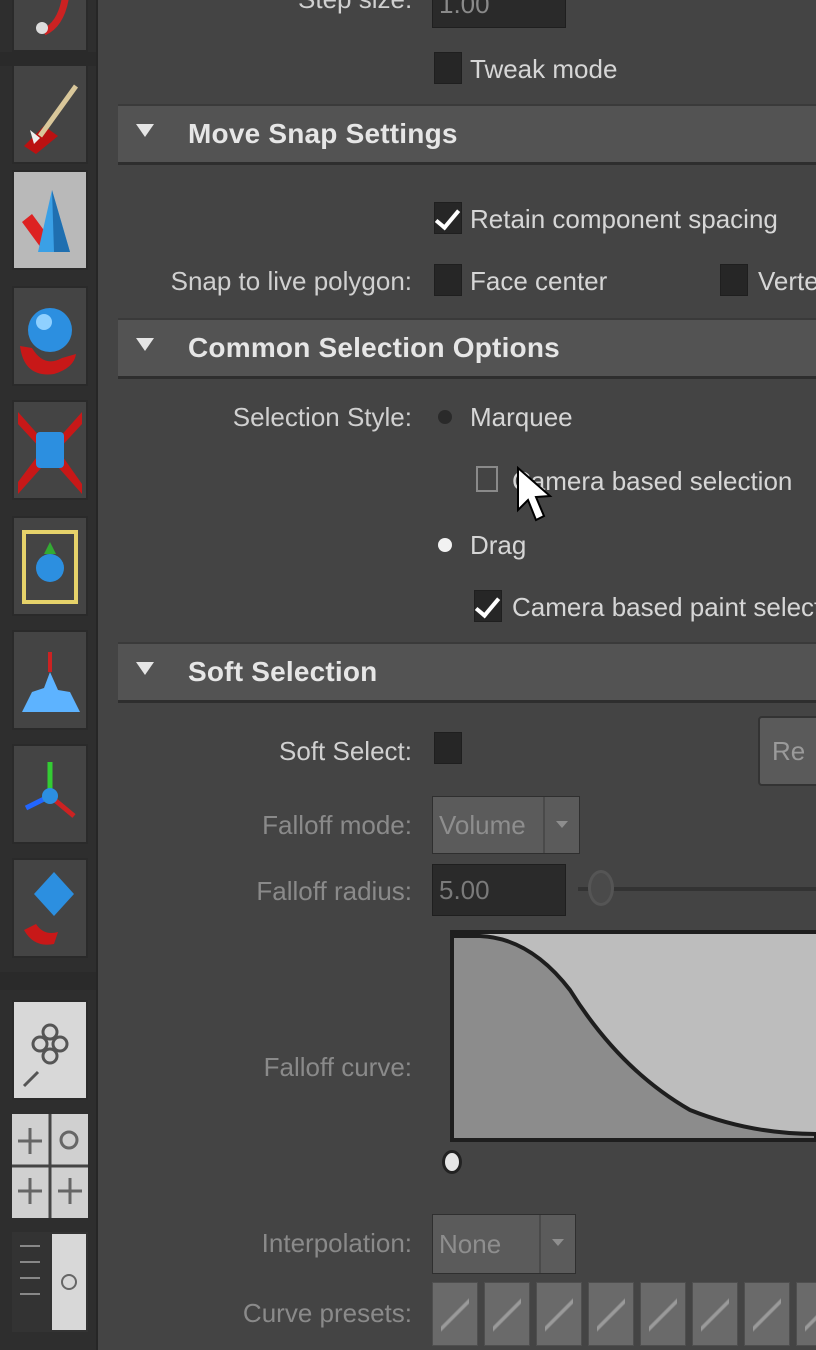 Image resolution: width=816 pixels, height=1350 pixels. Describe the element at coordinates (448, 68) in the screenshot. I see `tweak-mode-checkbox` at that location.